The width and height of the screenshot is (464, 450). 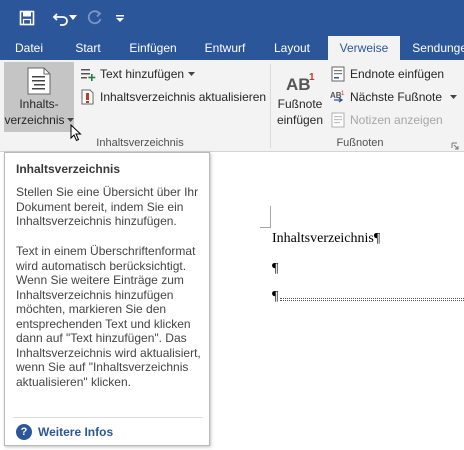 What do you see at coordinates (120, 18) in the screenshot?
I see `customize-qat-icon` at bounding box center [120, 18].